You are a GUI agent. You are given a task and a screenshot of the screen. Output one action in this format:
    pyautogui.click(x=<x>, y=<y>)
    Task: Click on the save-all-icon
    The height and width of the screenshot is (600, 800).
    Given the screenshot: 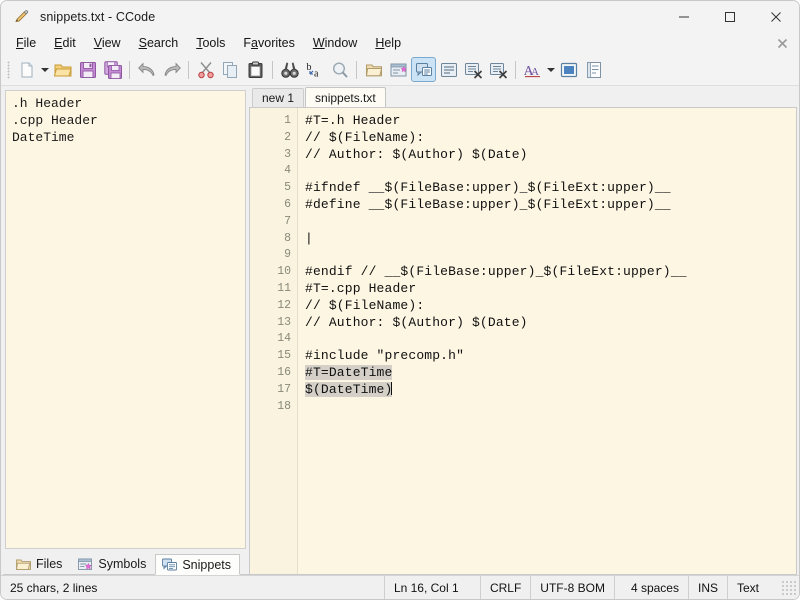 What is the action you would take?
    pyautogui.click(x=112, y=69)
    